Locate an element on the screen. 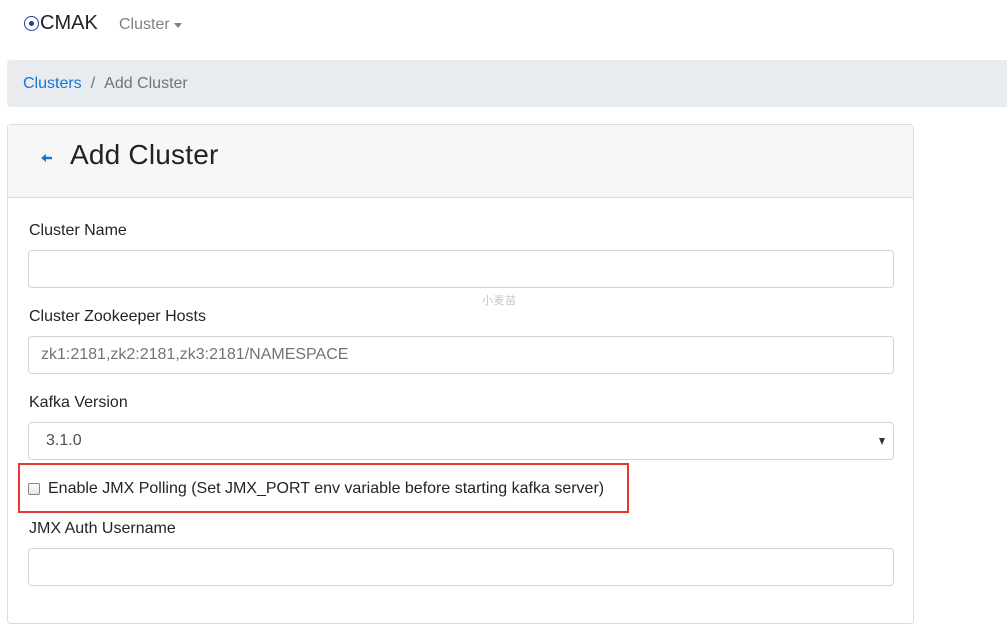 The image size is (1007, 624). jmx-username-input is located at coordinates (461, 567).